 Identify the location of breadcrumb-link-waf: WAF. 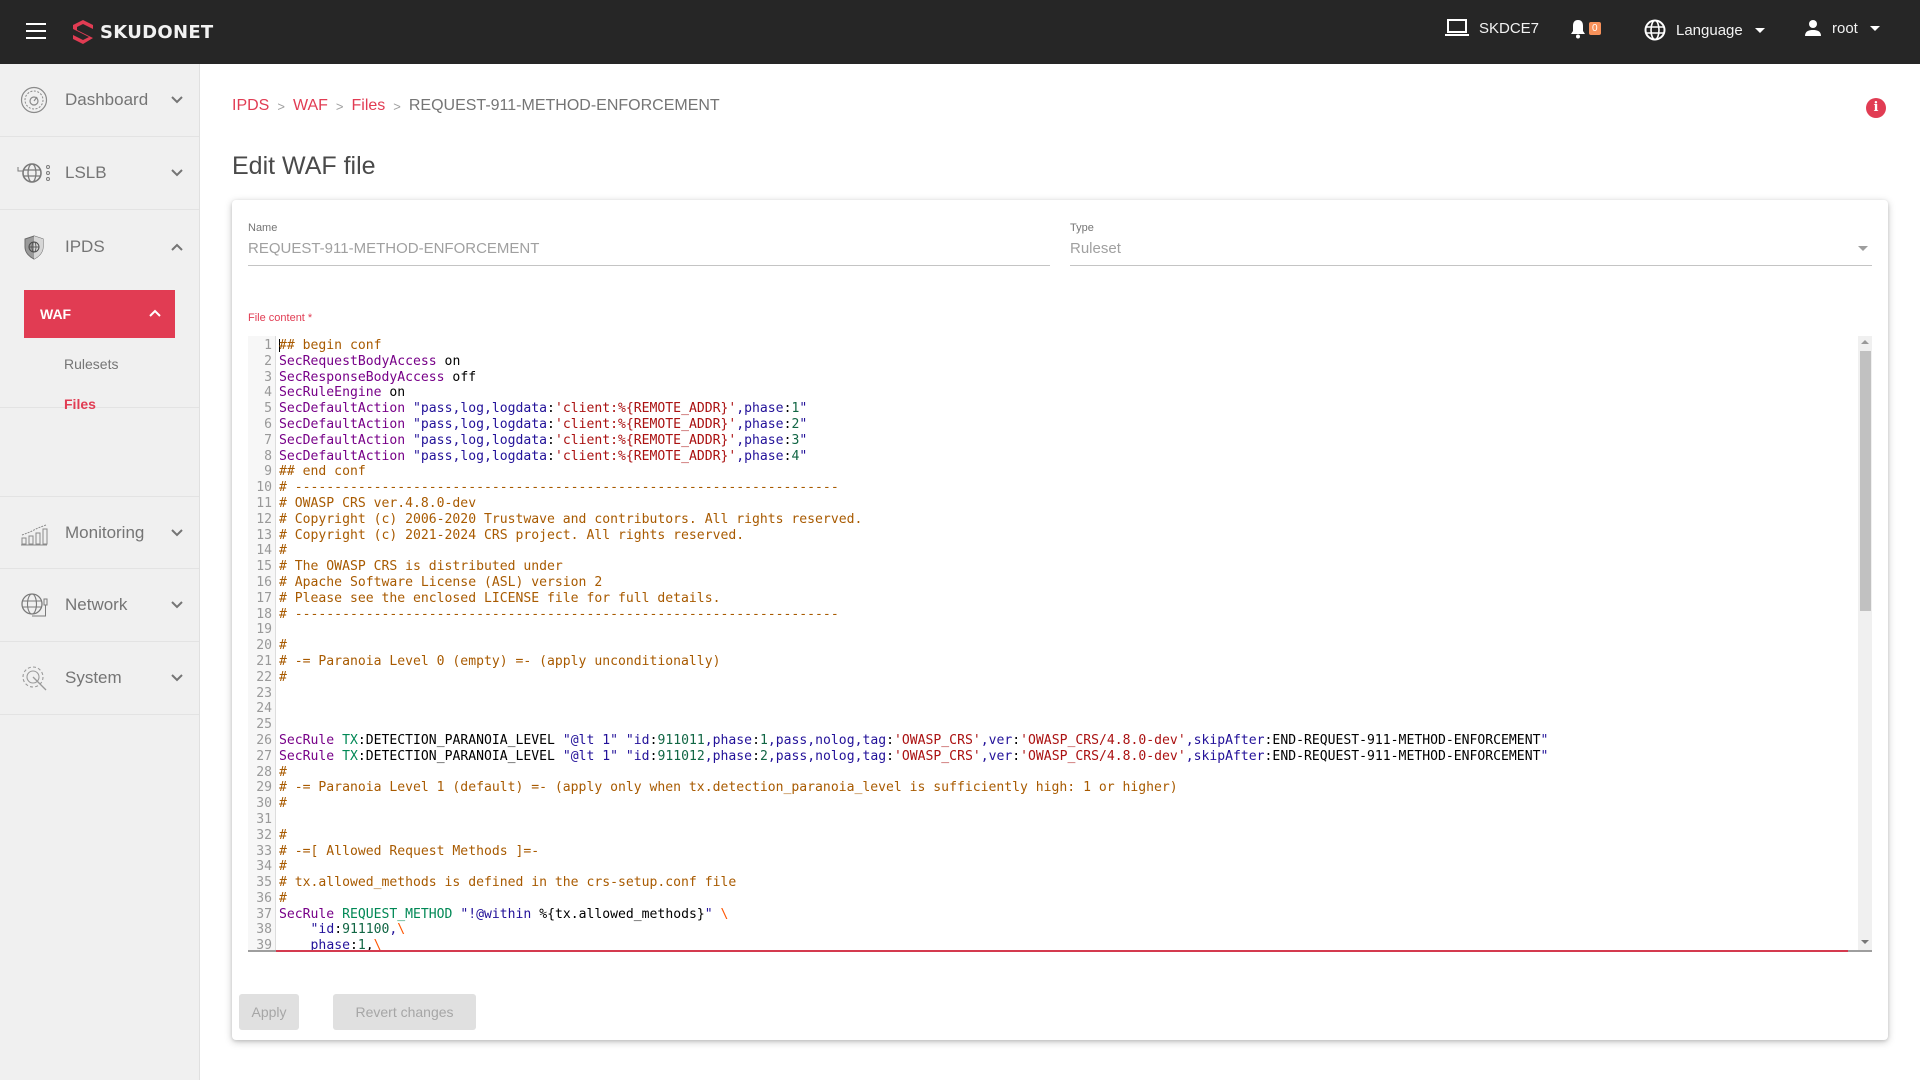
(310, 106).